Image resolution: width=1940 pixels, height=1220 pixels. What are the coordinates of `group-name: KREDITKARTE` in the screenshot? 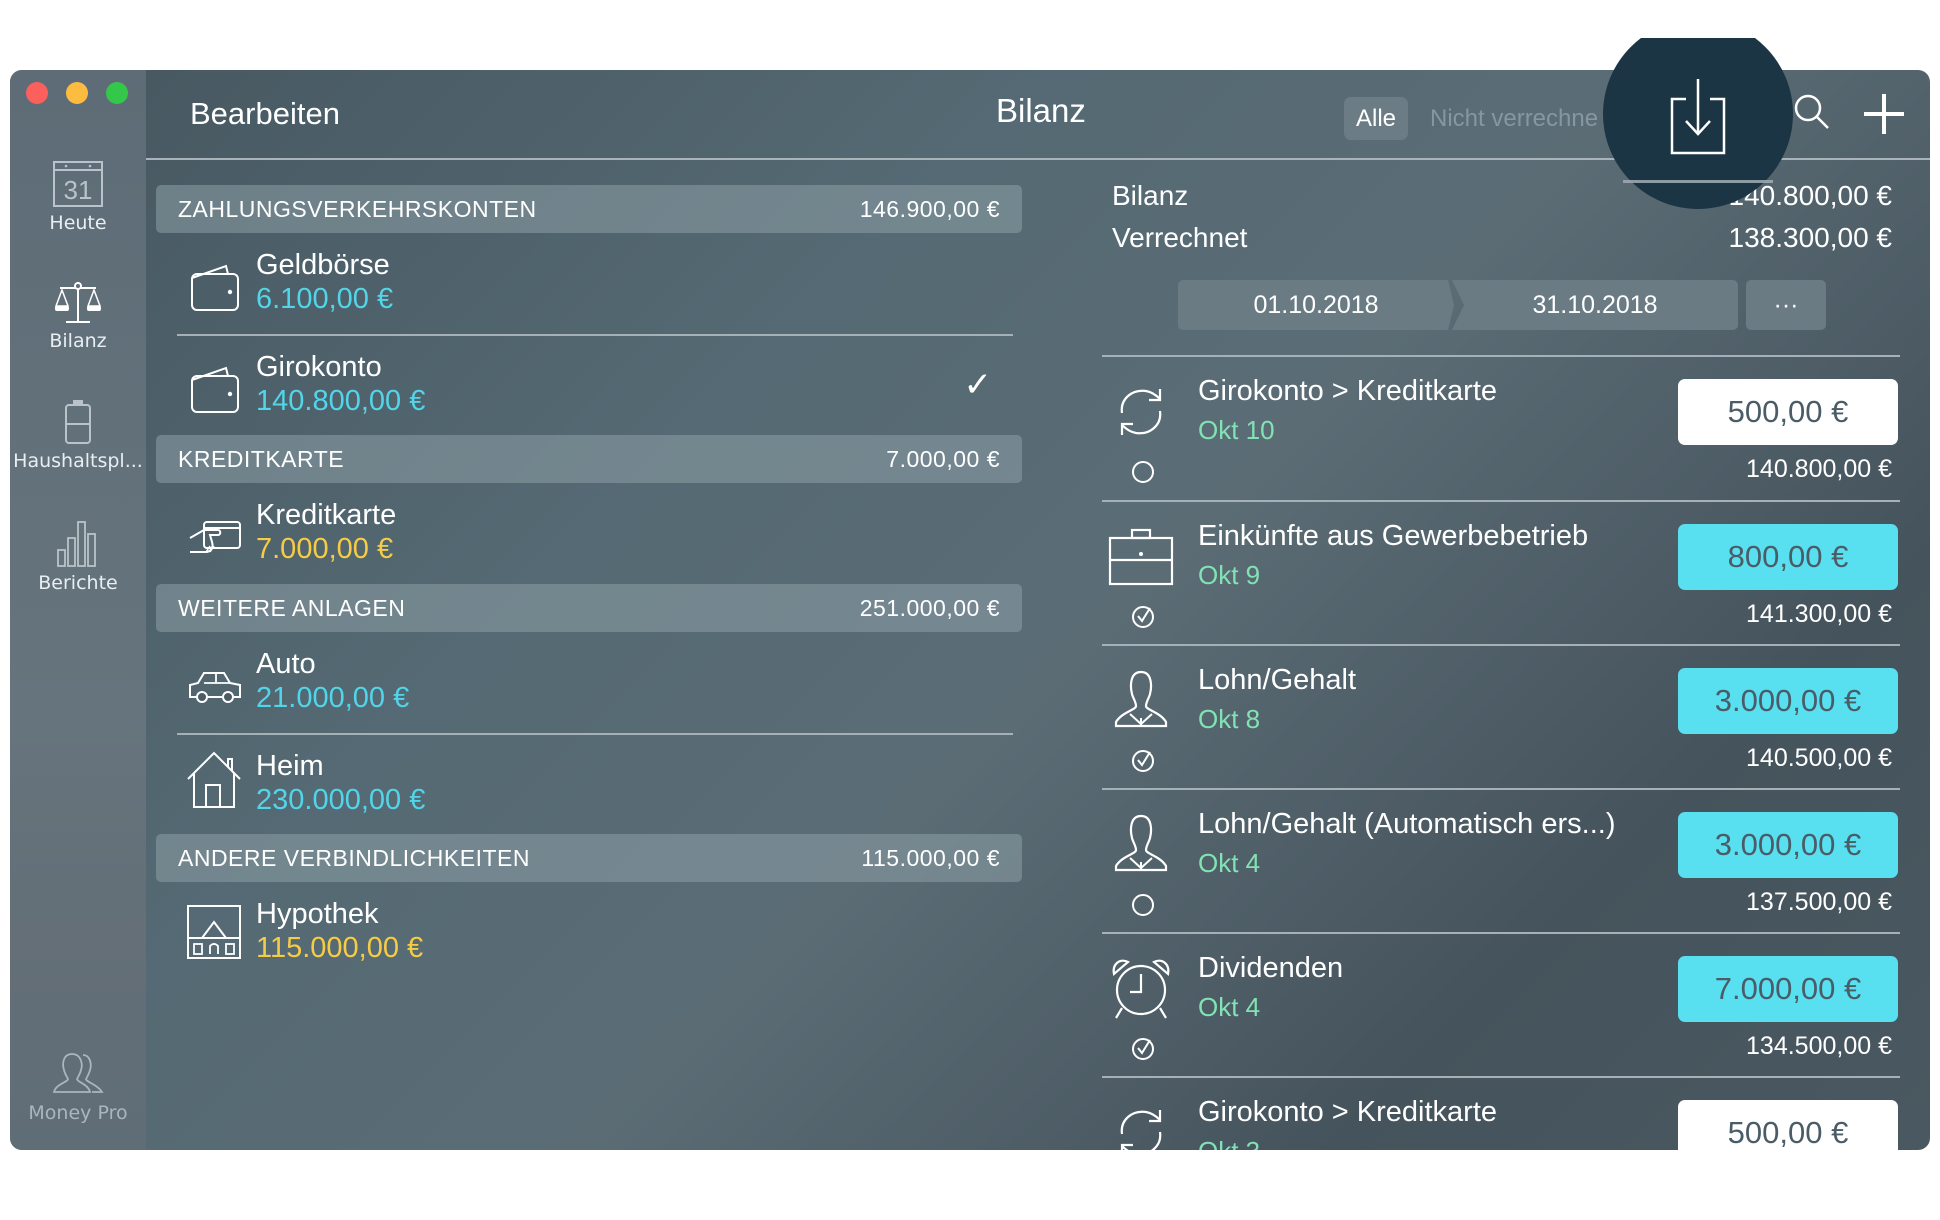 It's located at (261, 458).